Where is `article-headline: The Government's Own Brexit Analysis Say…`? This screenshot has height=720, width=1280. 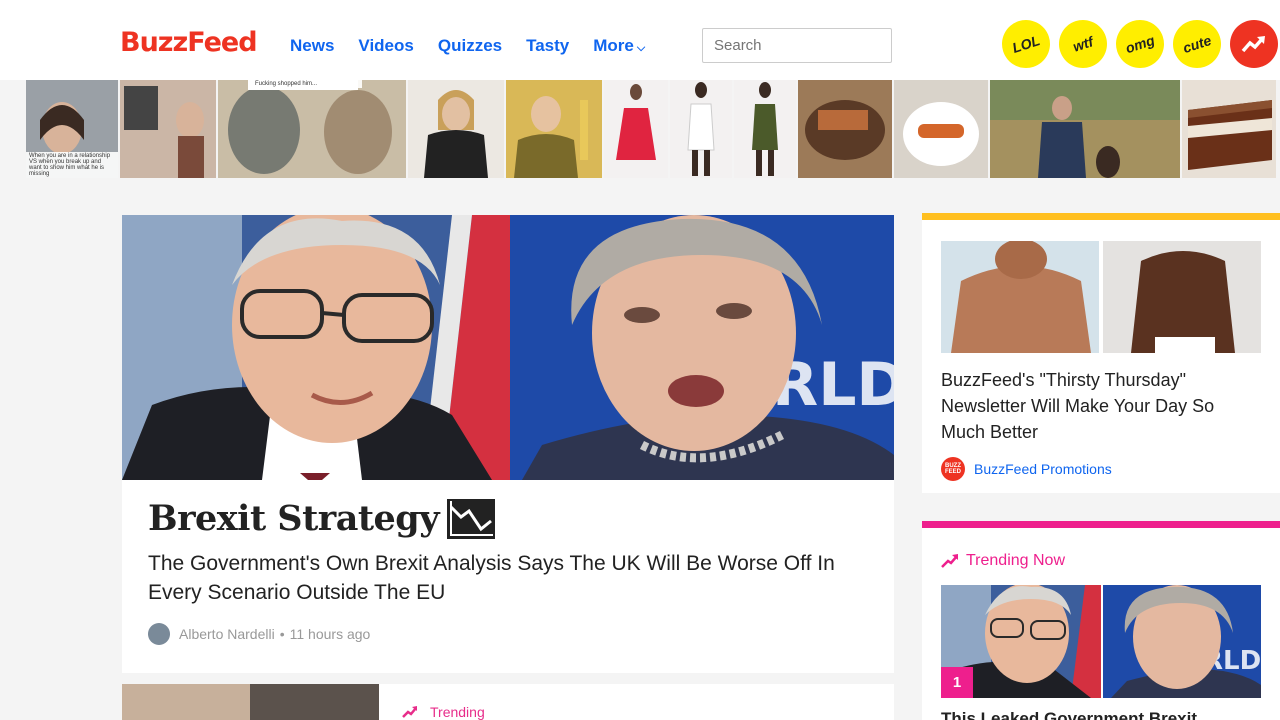 article-headline: The Government's Own Brexit Analysis Say… is located at coordinates (513, 578).